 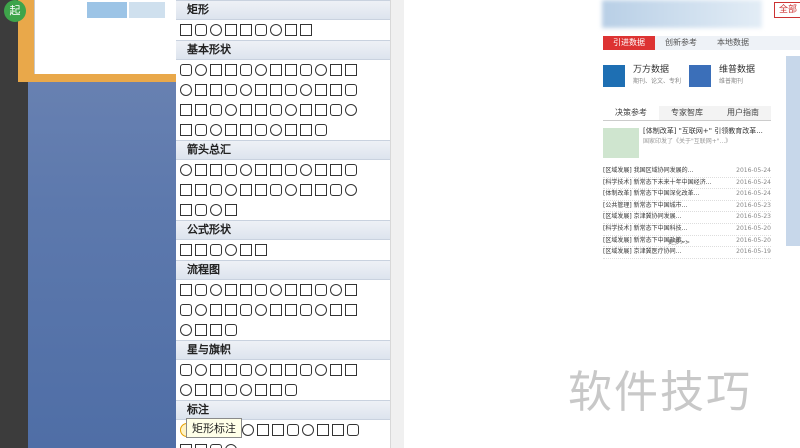 What do you see at coordinates (787, 10) in the screenshot?
I see `site-all-button: 全部` at bounding box center [787, 10].